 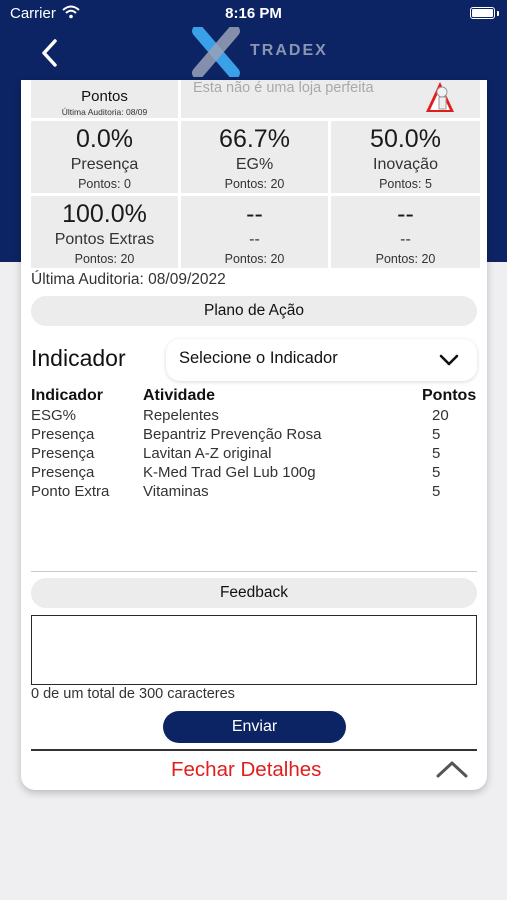 I want to click on row-points: 20, so click(x=440, y=415).